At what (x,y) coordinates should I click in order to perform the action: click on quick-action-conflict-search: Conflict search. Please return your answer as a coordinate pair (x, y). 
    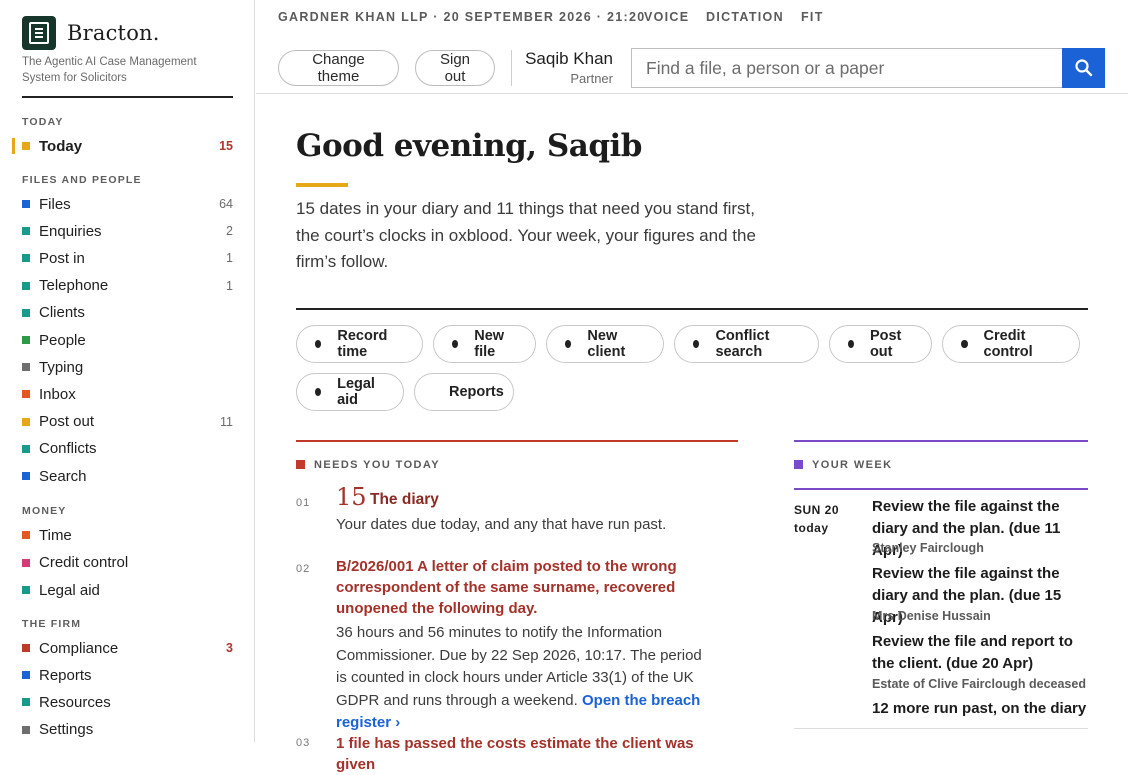
    Looking at the image, I should click on (746, 344).